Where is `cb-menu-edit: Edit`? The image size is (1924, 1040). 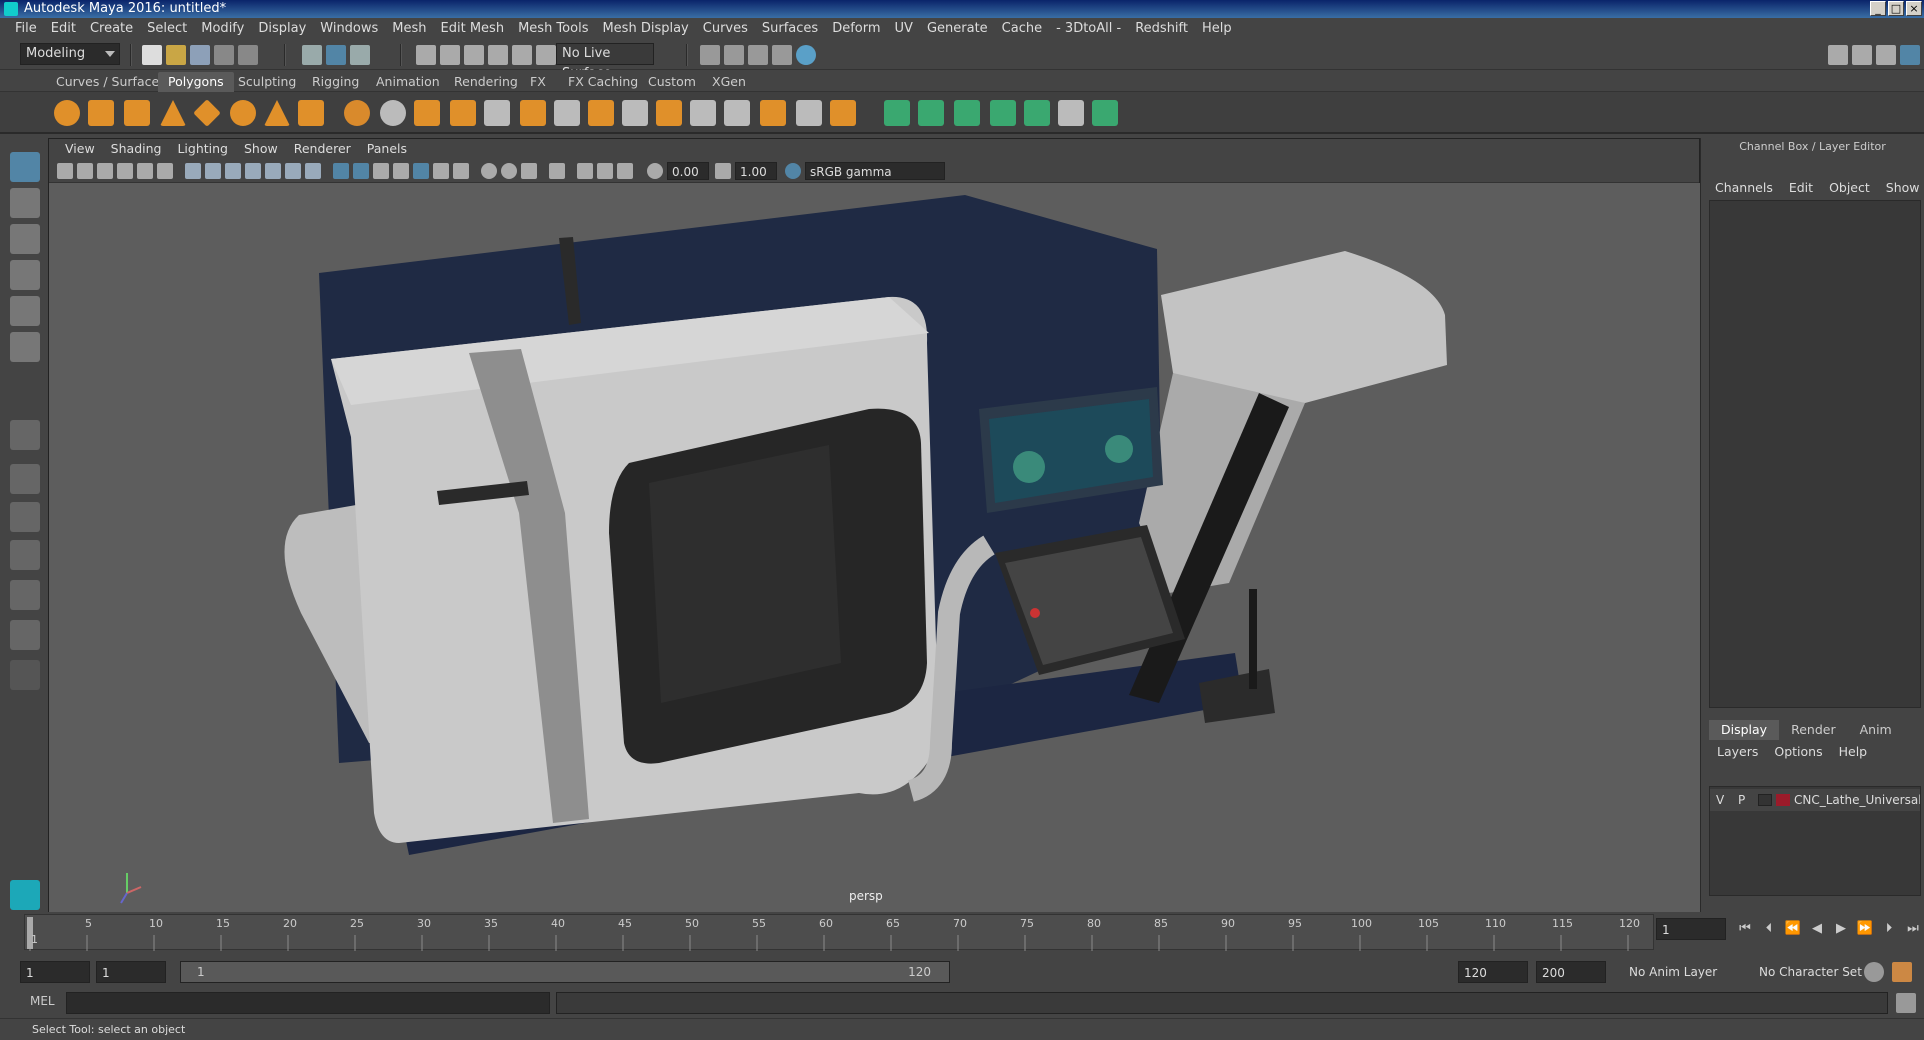 cb-menu-edit: Edit is located at coordinates (1801, 187).